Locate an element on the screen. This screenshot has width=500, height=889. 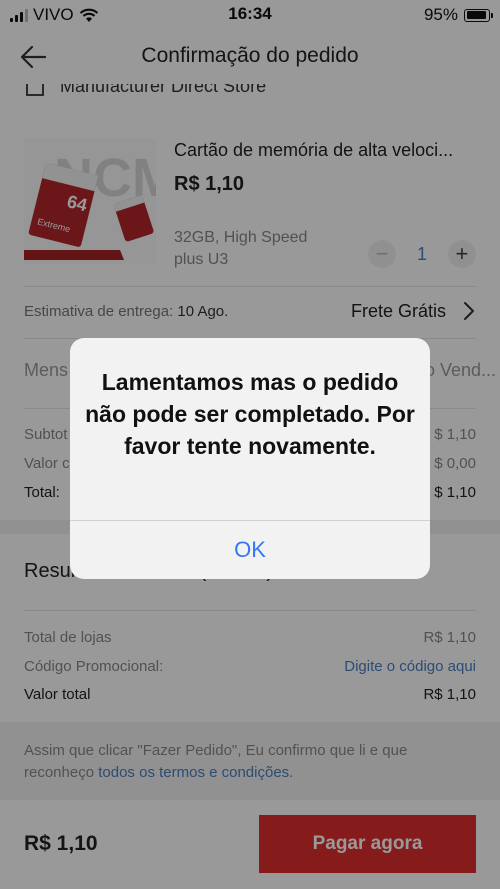
ok-button: OK is located at coordinates (250, 550).